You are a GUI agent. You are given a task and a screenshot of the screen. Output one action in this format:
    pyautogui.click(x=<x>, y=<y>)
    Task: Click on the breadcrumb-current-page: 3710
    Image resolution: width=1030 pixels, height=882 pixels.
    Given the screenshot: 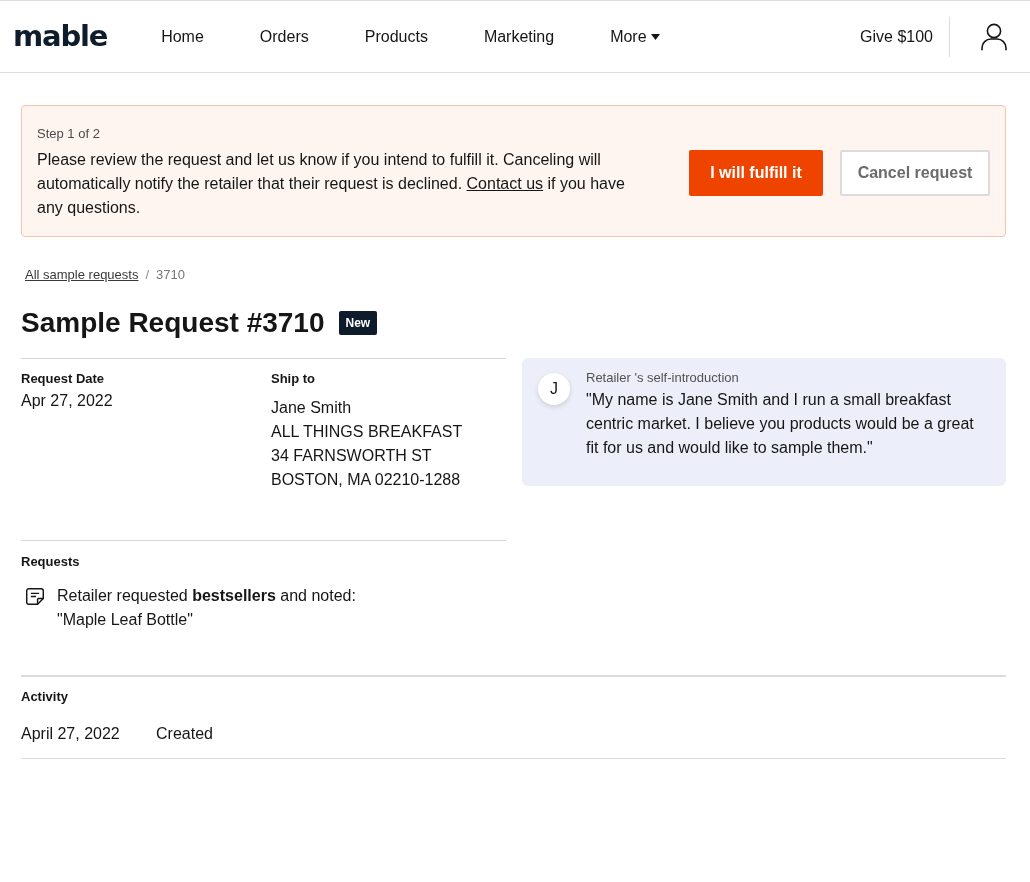 What is the action you would take?
    pyautogui.click(x=170, y=275)
    